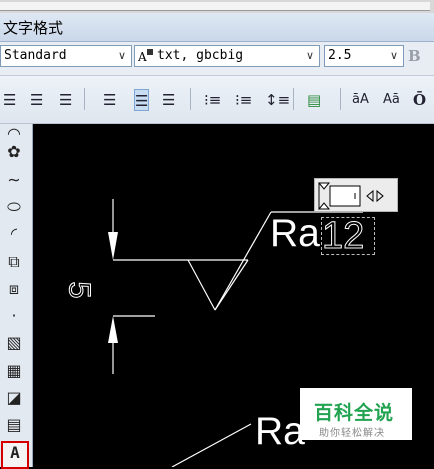 The width and height of the screenshot is (434, 469). I want to click on text-format-toolbar-top: Standard ∨ A txt, gbcbig ∨ 2.5 ∨ B, so click(217, 59).